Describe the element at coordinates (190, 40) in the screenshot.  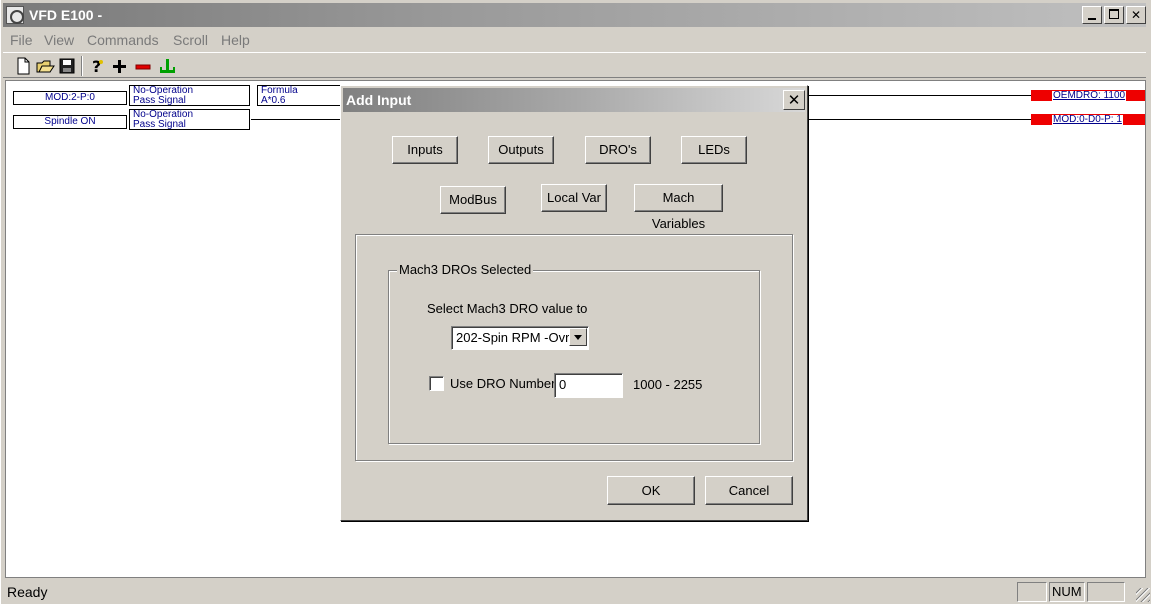
I see `menu-scroll: Scroll` at that location.